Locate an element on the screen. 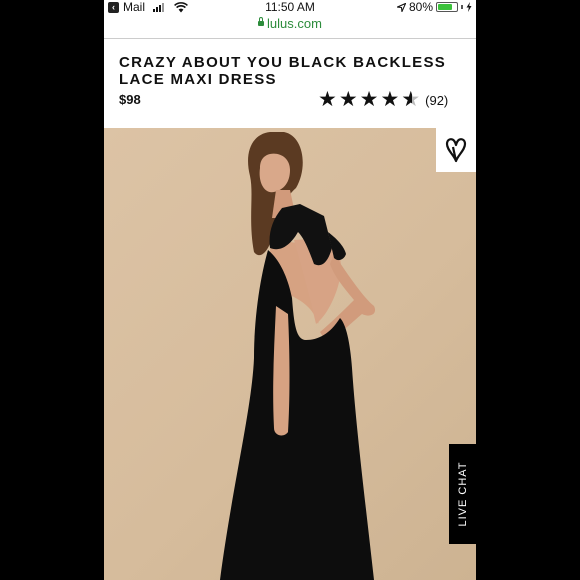 The image size is (580, 580). wishlist-button is located at coordinates (456, 150).